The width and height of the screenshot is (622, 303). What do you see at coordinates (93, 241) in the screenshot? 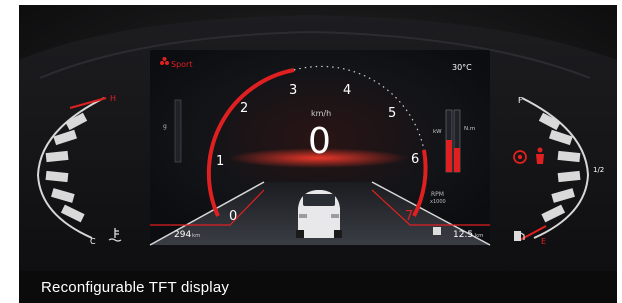
I see `temp-low-label: C` at bounding box center [93, 241].